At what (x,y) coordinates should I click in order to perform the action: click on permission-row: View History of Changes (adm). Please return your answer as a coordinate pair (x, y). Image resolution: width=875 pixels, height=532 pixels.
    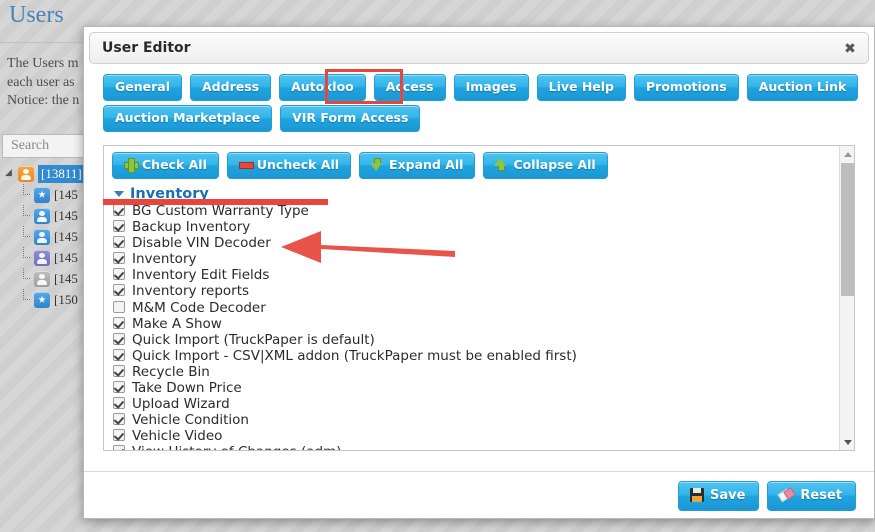
    Looking at the image, I should click on (476, 447).